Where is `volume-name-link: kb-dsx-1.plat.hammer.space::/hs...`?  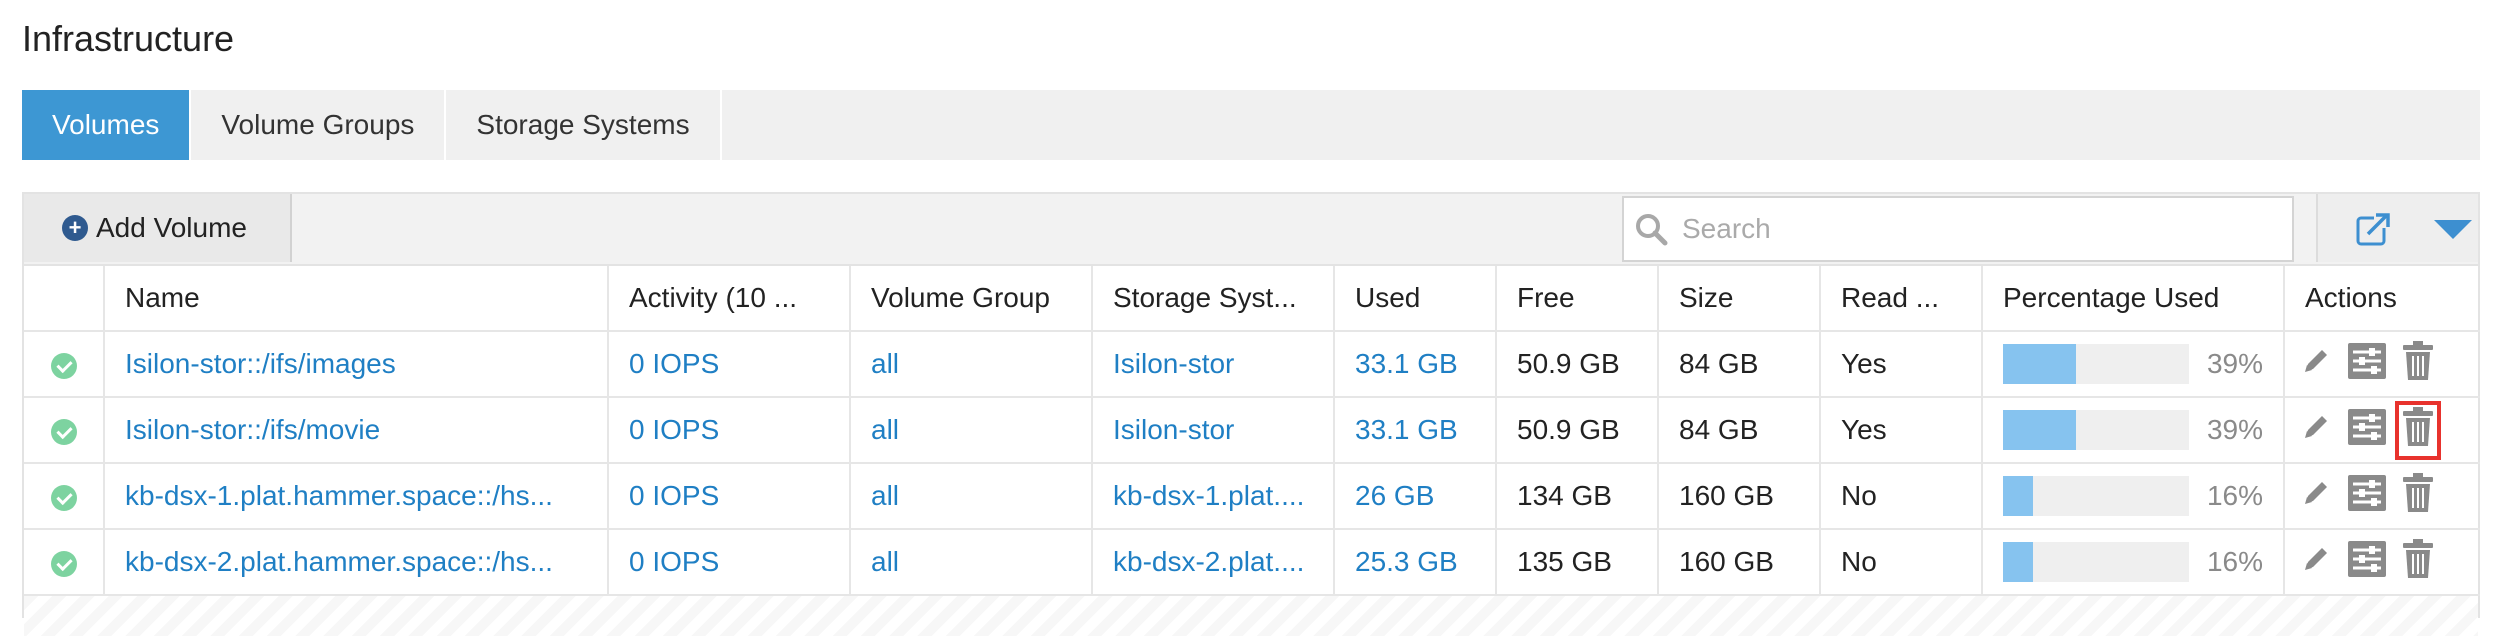 volume-name-link: kb-dsx-1.plat.hammer.space::/hs... is located at coordinates (356, 496).